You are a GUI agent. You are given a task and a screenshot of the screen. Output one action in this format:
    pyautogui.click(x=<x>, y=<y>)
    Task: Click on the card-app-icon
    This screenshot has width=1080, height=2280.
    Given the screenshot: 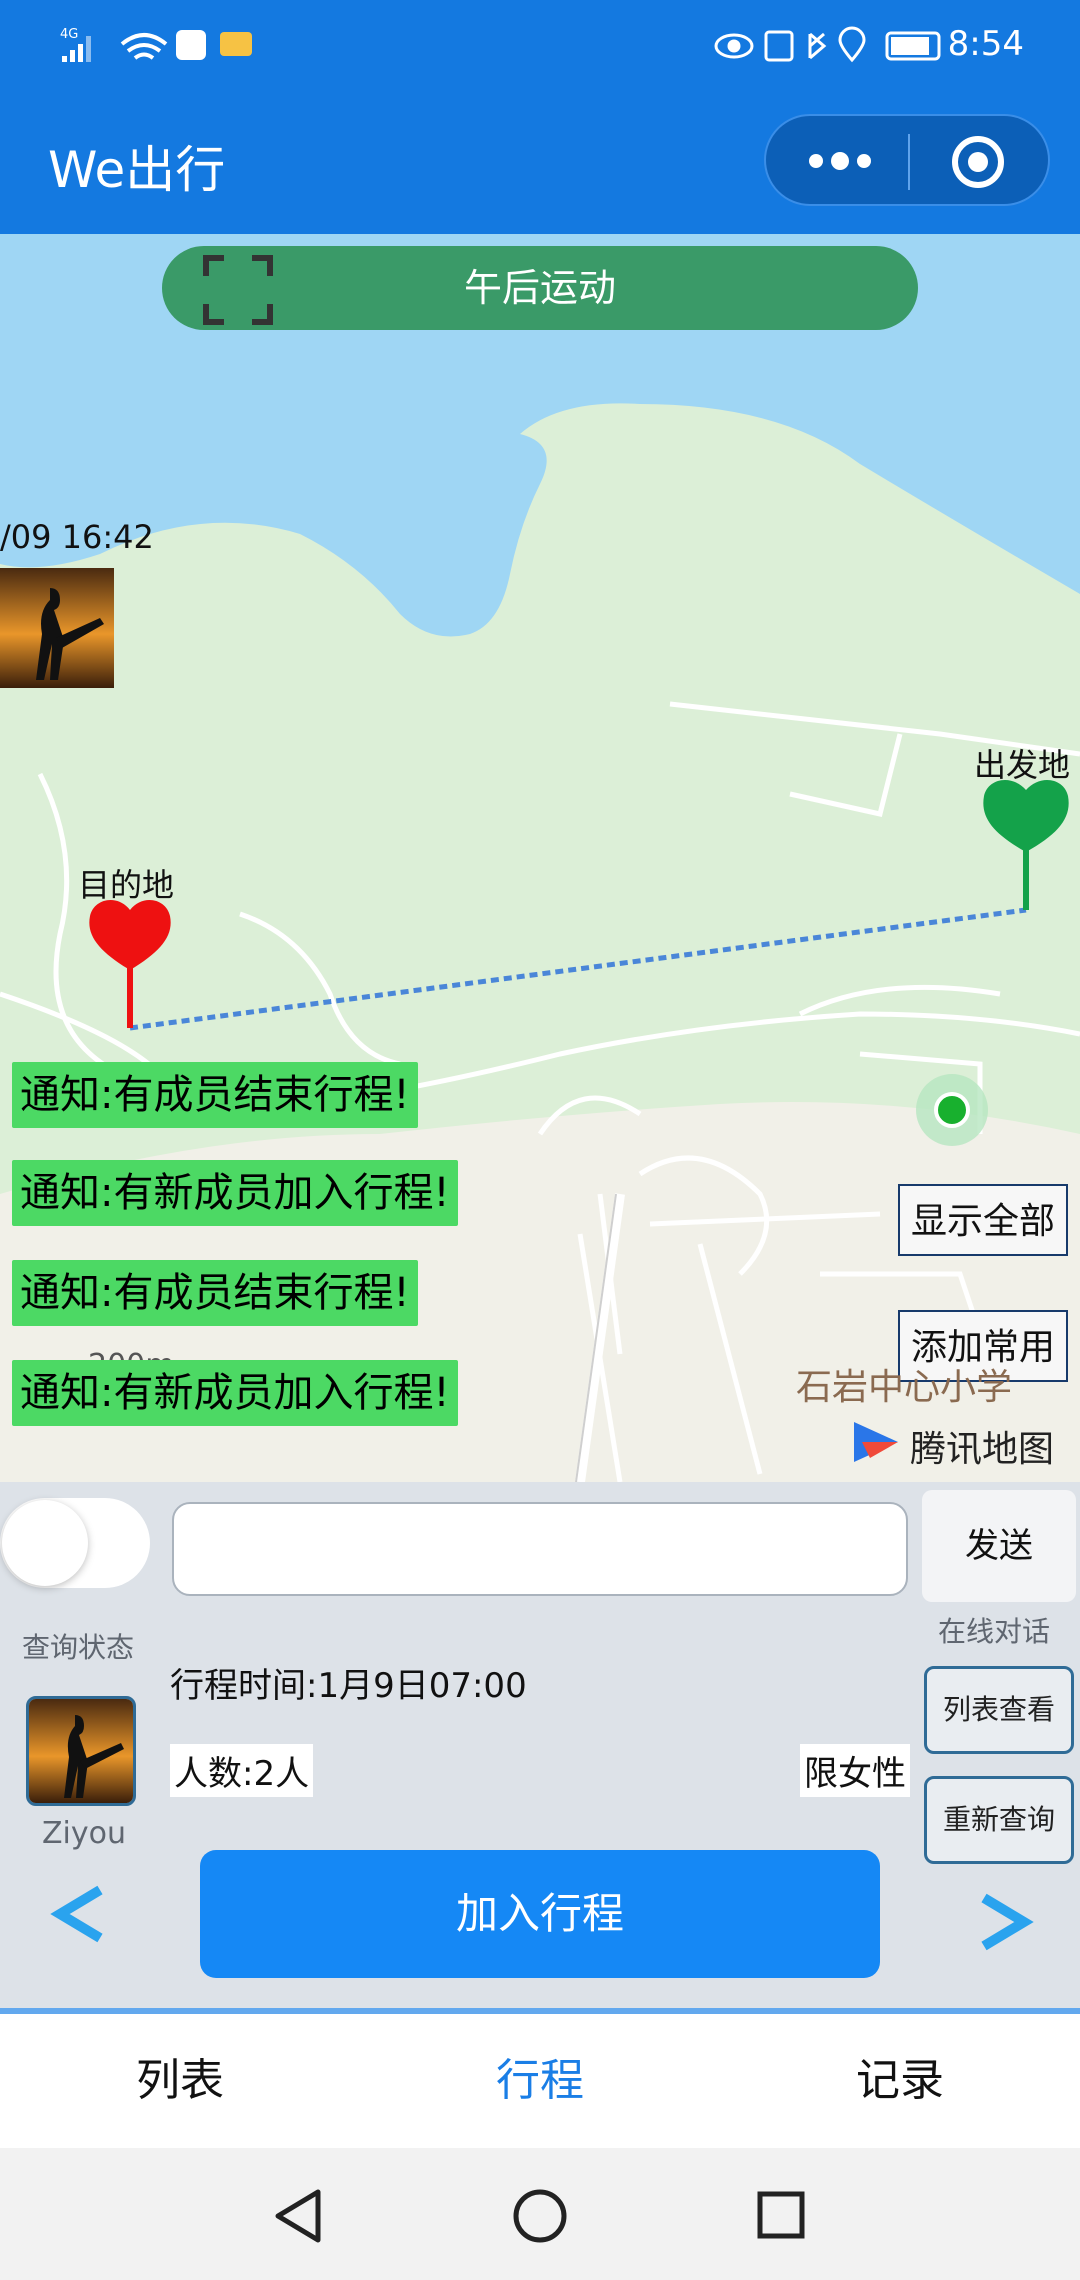 What is the action you would take?
    pyautogui.click(x=236, y=44)
    